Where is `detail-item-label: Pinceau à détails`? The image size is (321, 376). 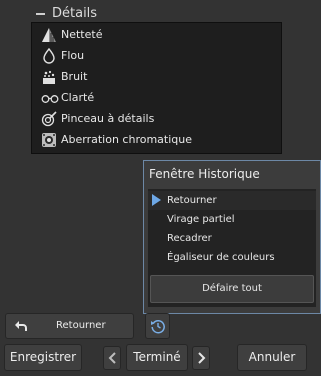
detail-item-label: Pinceau à détails is located at coordinates (108, 118).